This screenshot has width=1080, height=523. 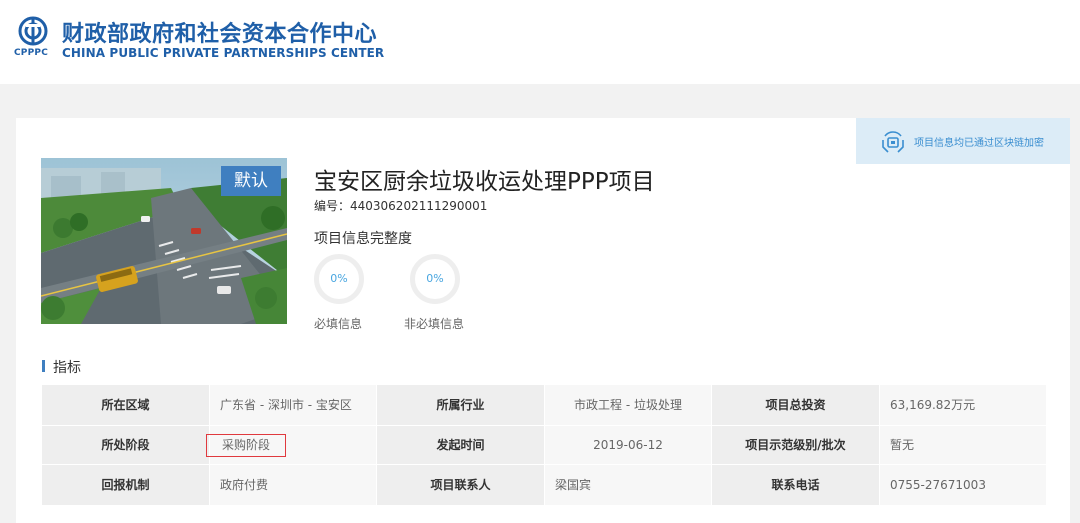 What do you see at coordinates (484, 182) in the screenshot?
I see `project-title: 宝安区厨余垃圾收运处理PPP项目` at bounding box center [484, 182].